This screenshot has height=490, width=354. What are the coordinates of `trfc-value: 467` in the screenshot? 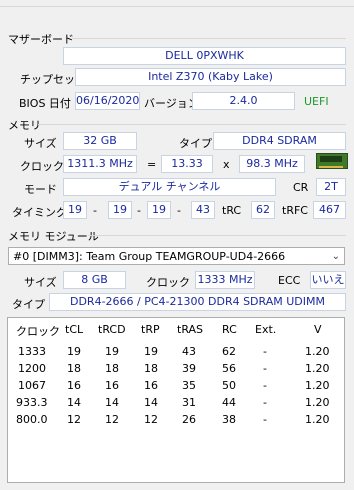 It's located at (329, 210).